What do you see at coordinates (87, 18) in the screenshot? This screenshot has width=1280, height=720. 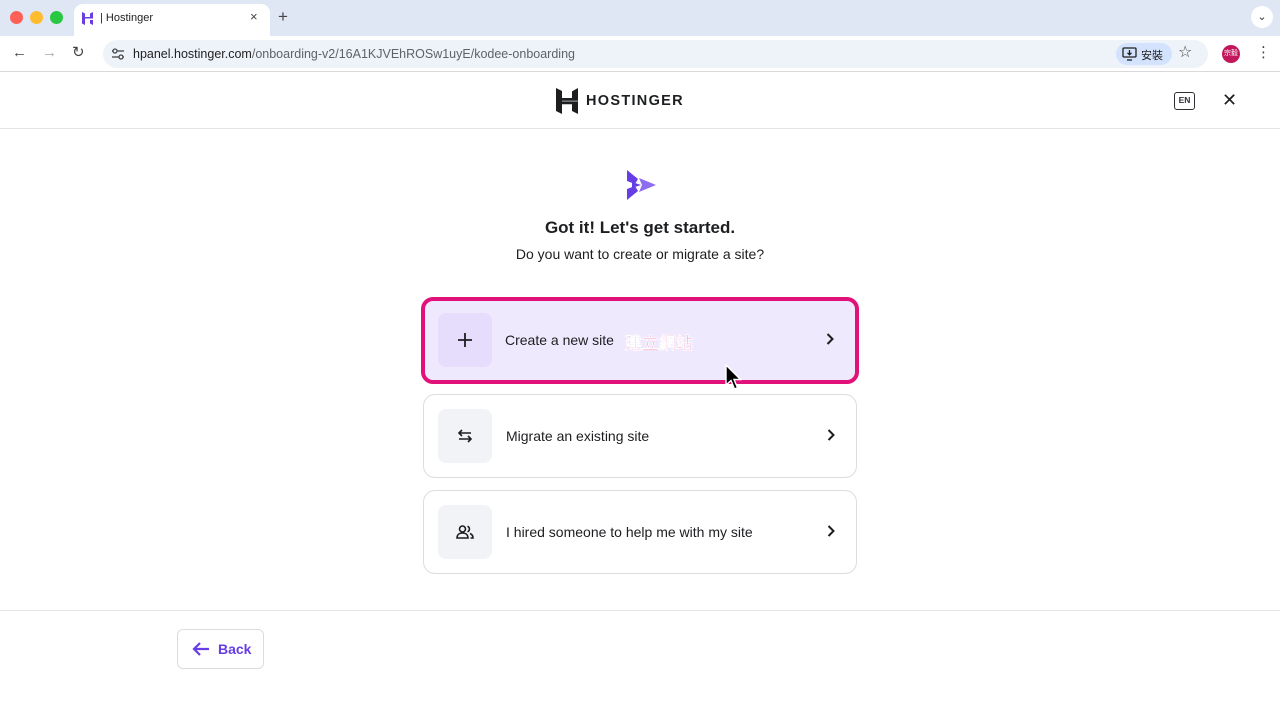 I see `hostinger-favicon-icon` at bounding box center [87, 18].